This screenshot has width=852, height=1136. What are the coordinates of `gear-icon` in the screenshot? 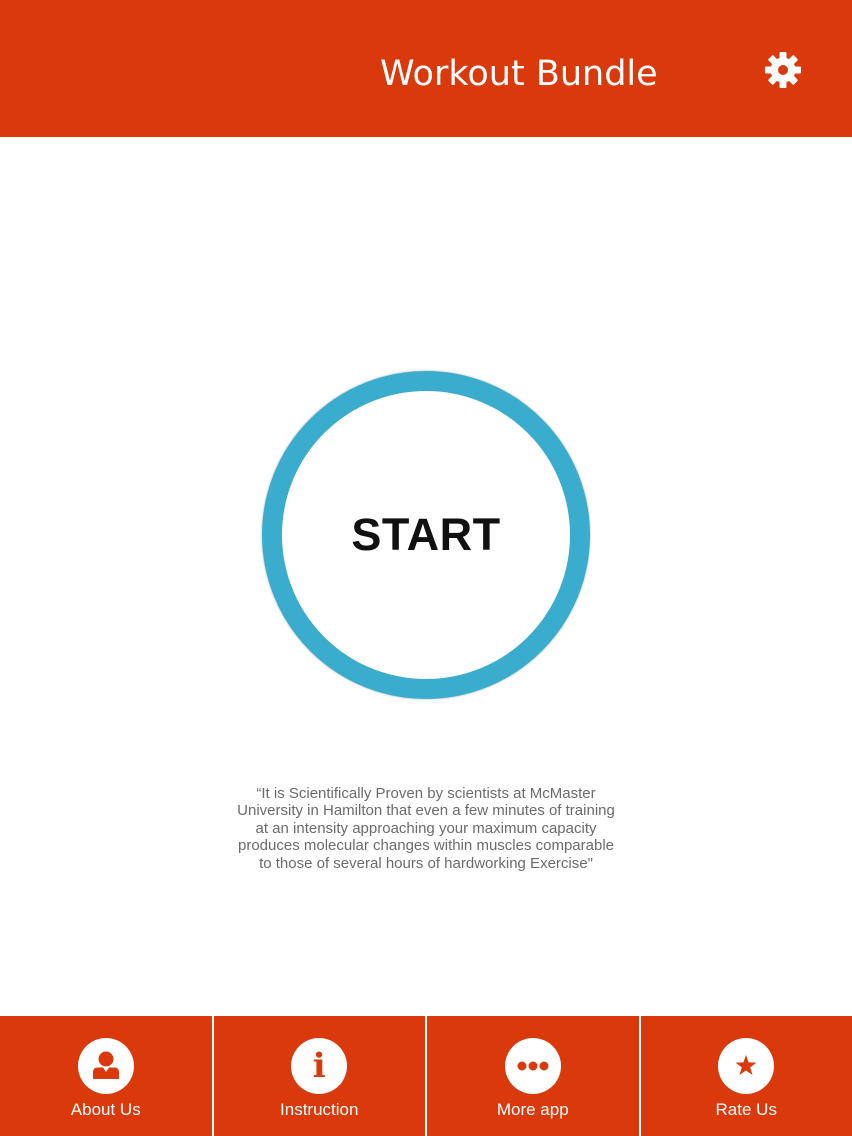 It's located at (783, 70).